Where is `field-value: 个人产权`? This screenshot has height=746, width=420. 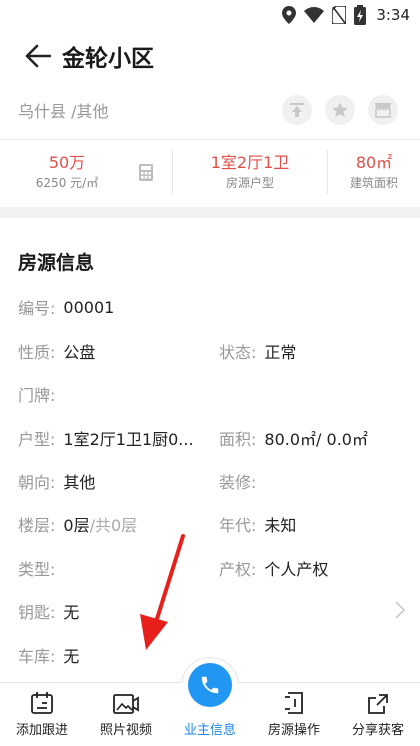
field-value: 个人产权 is located at coordinates (296, 569).